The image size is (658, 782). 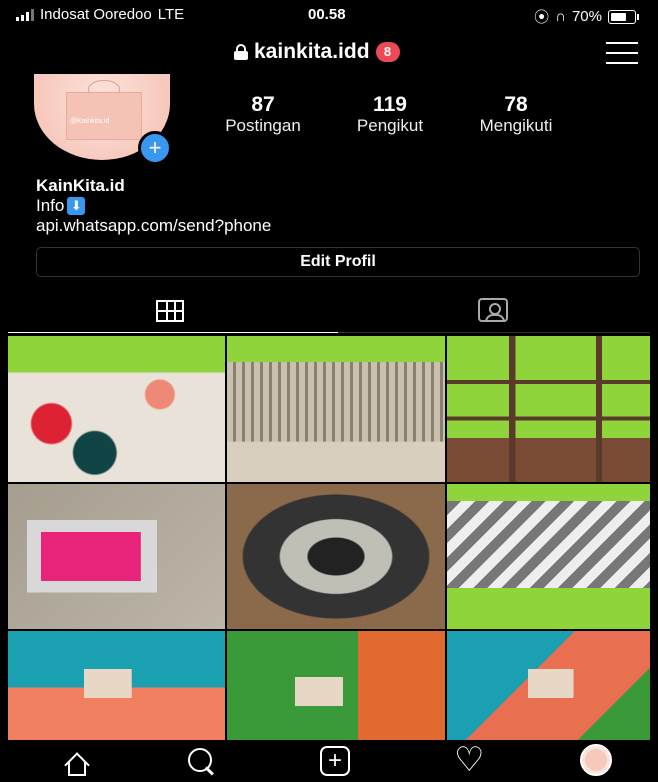 What do you see at coordinates (334, 761) in the screenshot?
I see `add-icon` at bounding box center [334, 761].